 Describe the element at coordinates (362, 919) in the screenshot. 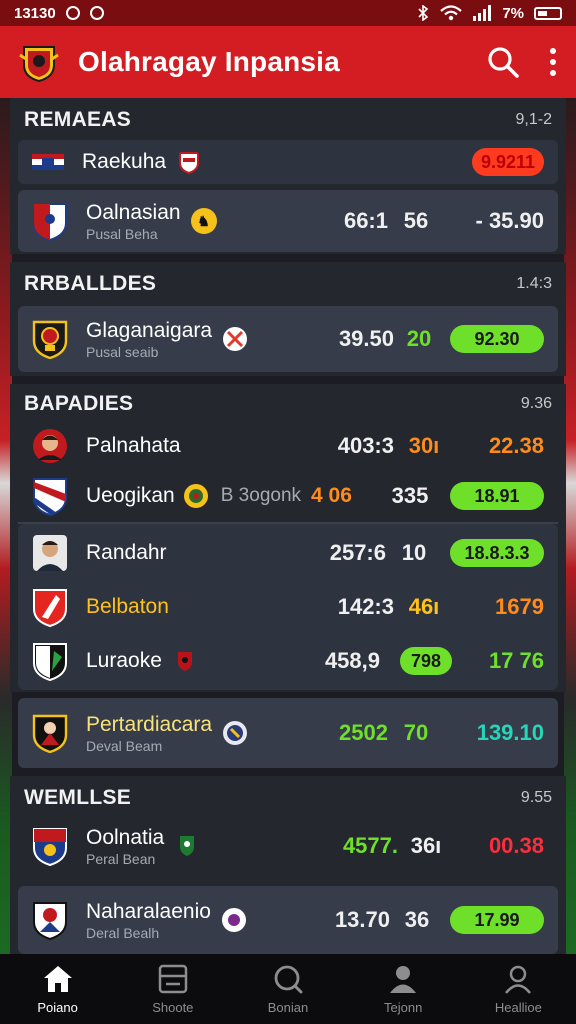

I see `match-score: 13.70` at that location.